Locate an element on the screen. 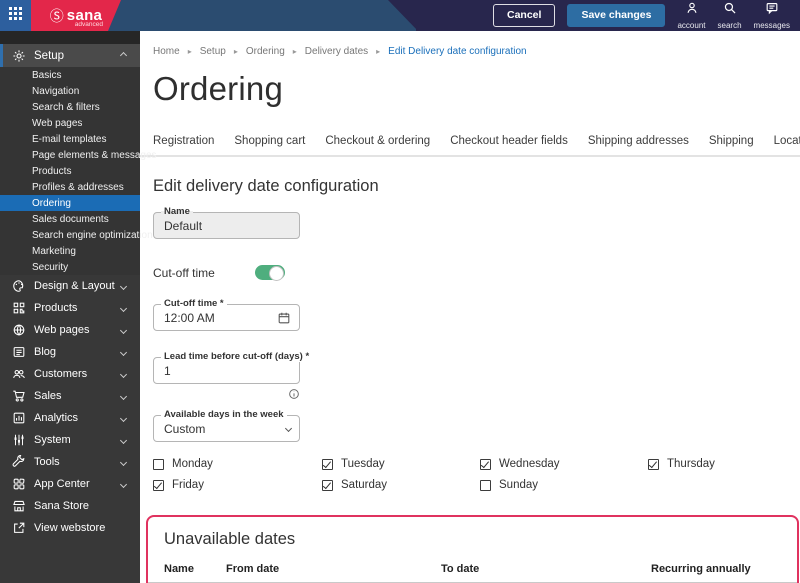 The height and width of the screenshot is (583, 800). cutoff-toggle-label: Cut-off time is located at coordinates (184, 272).